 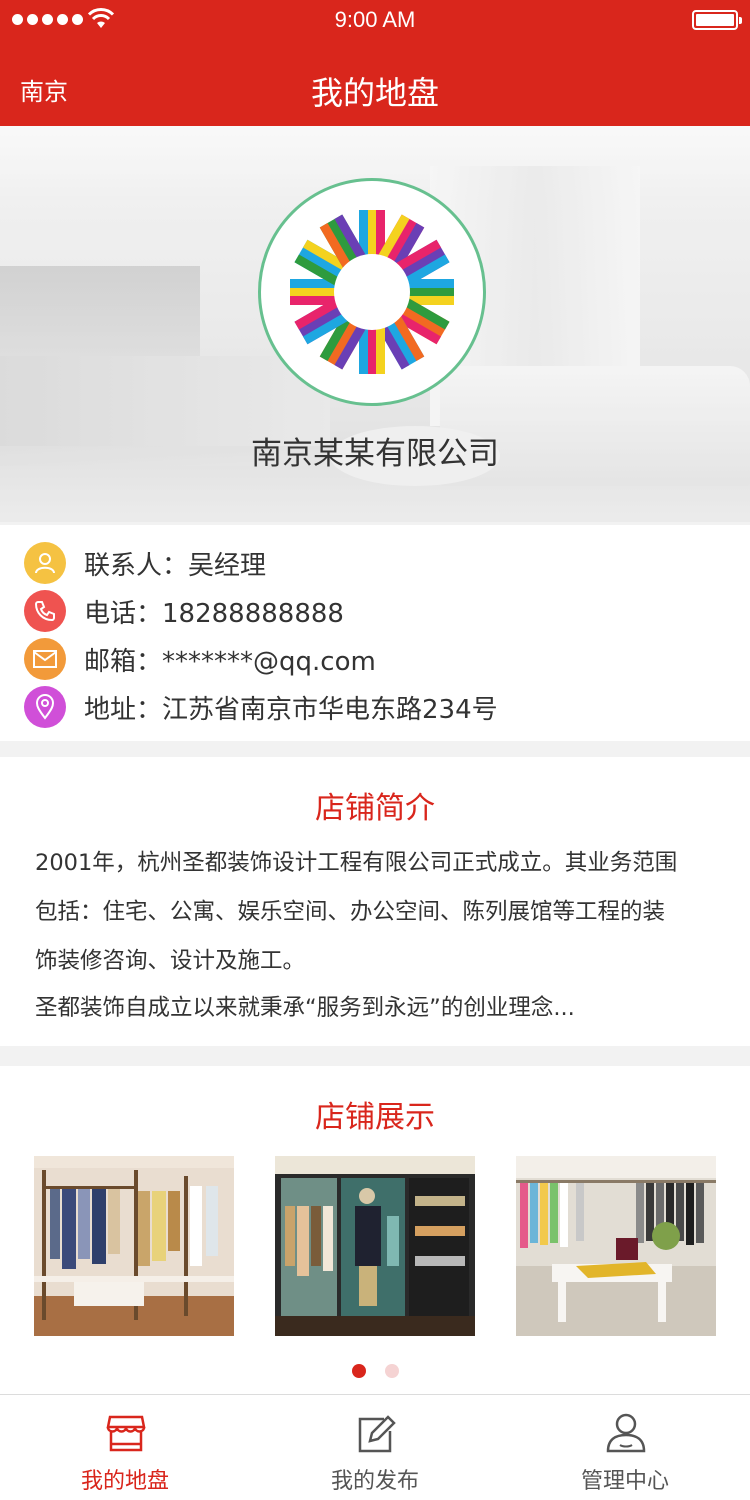 What do you see at coordinates (45, 659) in the screenshot?
I see `mail-icon` at bounding box center [45, 659].